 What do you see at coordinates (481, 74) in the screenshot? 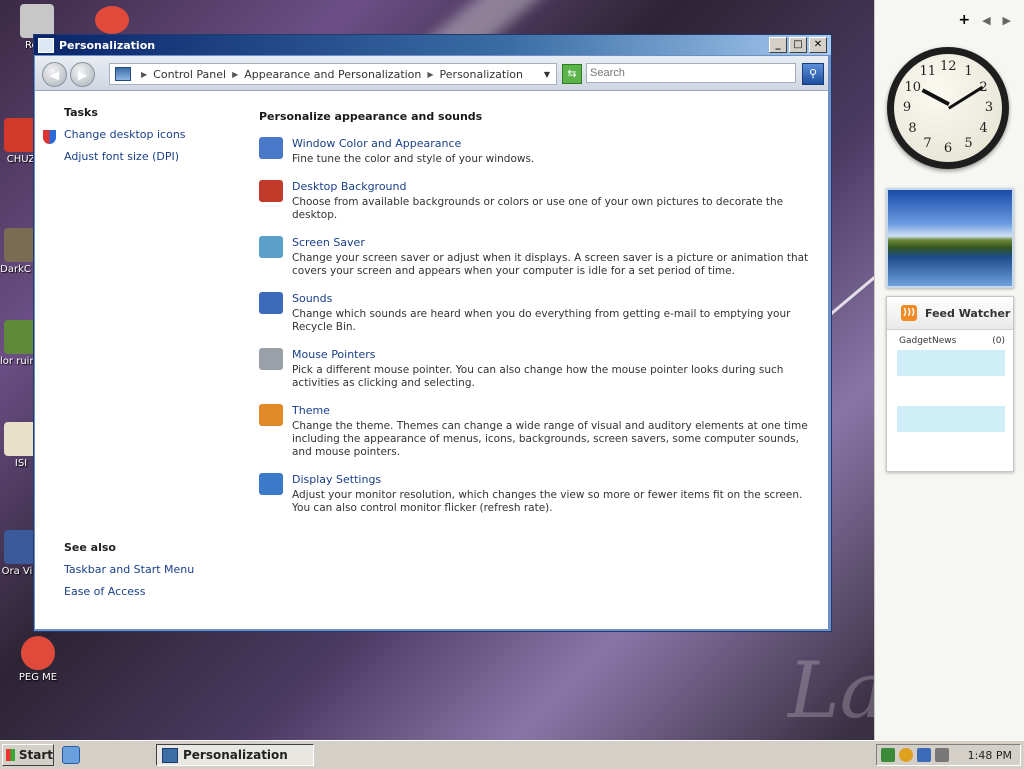
I see `breadcrumb-personalization: Personalization` at bounding box center [481, 74].